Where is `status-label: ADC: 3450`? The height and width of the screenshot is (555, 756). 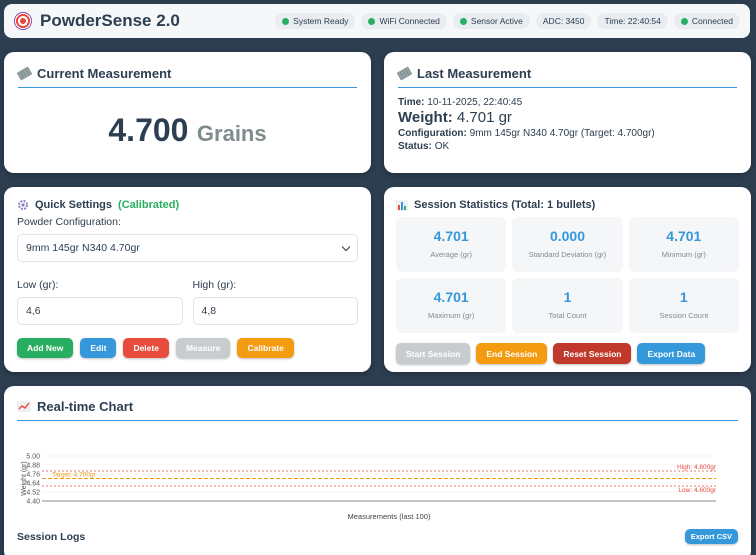 status-label: ADC: 3450 is located at coordinates (563, 21).